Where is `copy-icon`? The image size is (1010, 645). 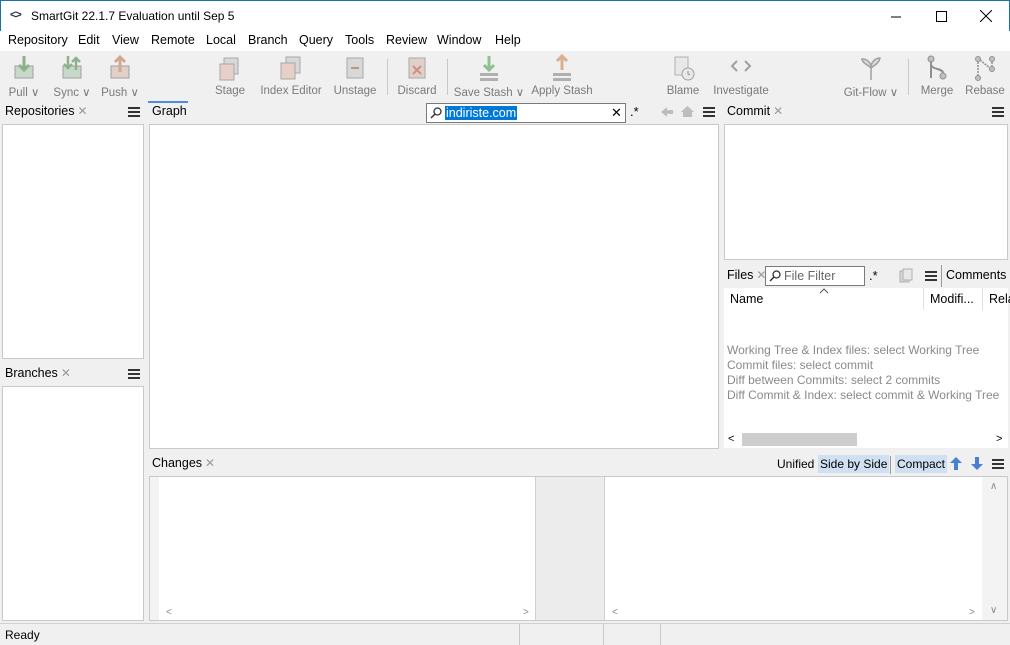
copy-icon is located at coordinates (906, 275).